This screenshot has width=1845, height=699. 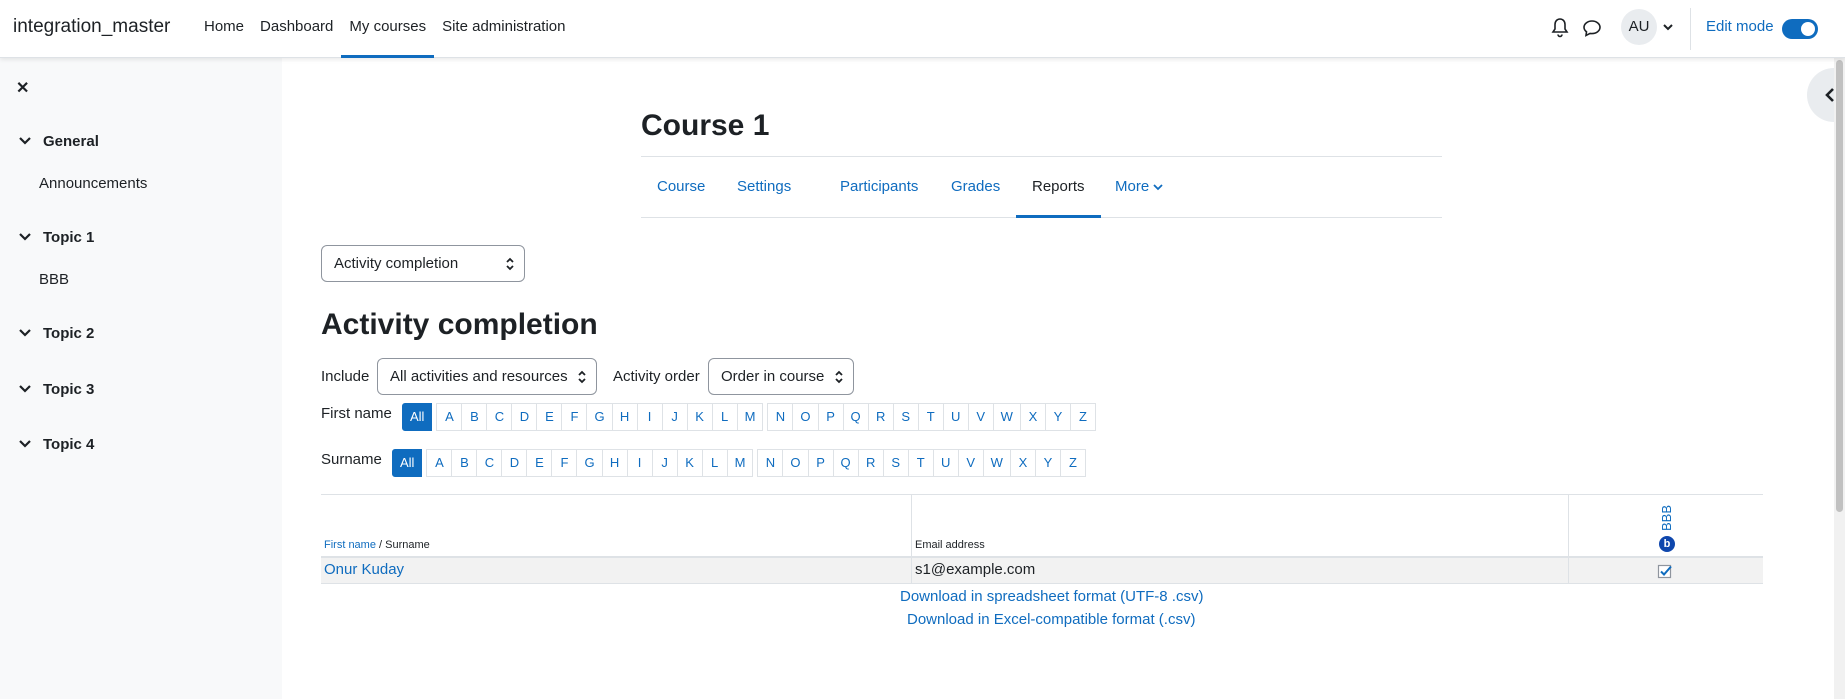 I want to click on section-topic-3: Topic 3, so click(x=56, y=389).